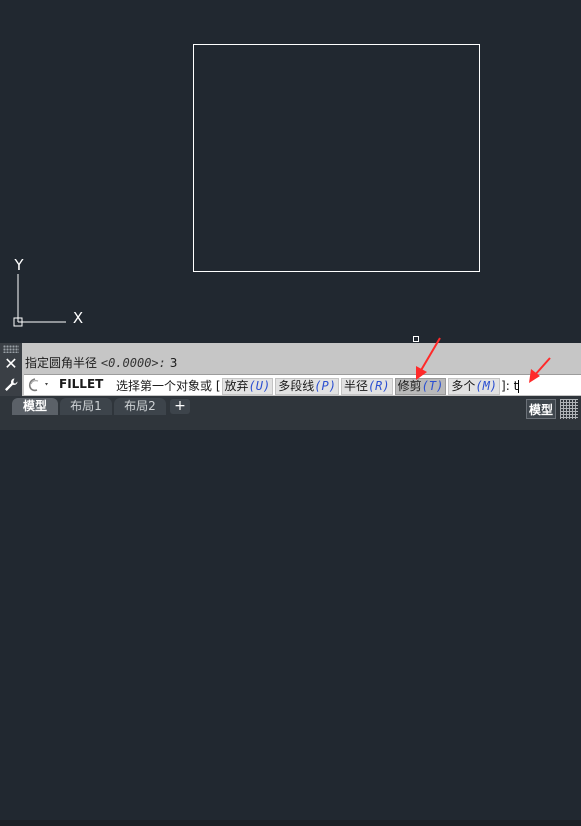 This screenshot has width=581, height=826. What do you see at coordinates (81, 384) in the screenshot?
I see `command-name: FILLET` at bounding box center [81, 384].